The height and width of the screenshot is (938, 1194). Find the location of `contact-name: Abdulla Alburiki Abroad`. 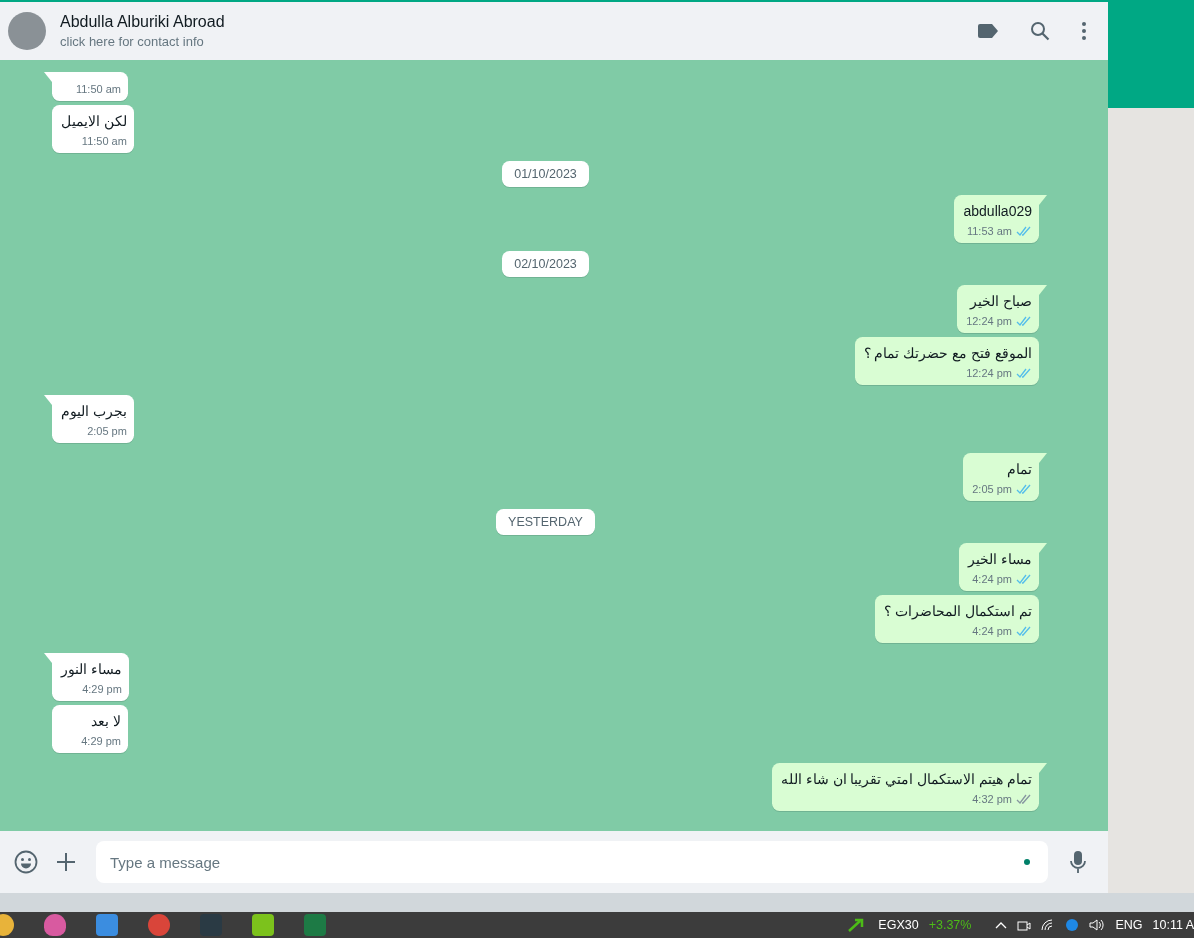

contact-name: Abdulla Alburiki Abroad is located at coordinates (143, 22).